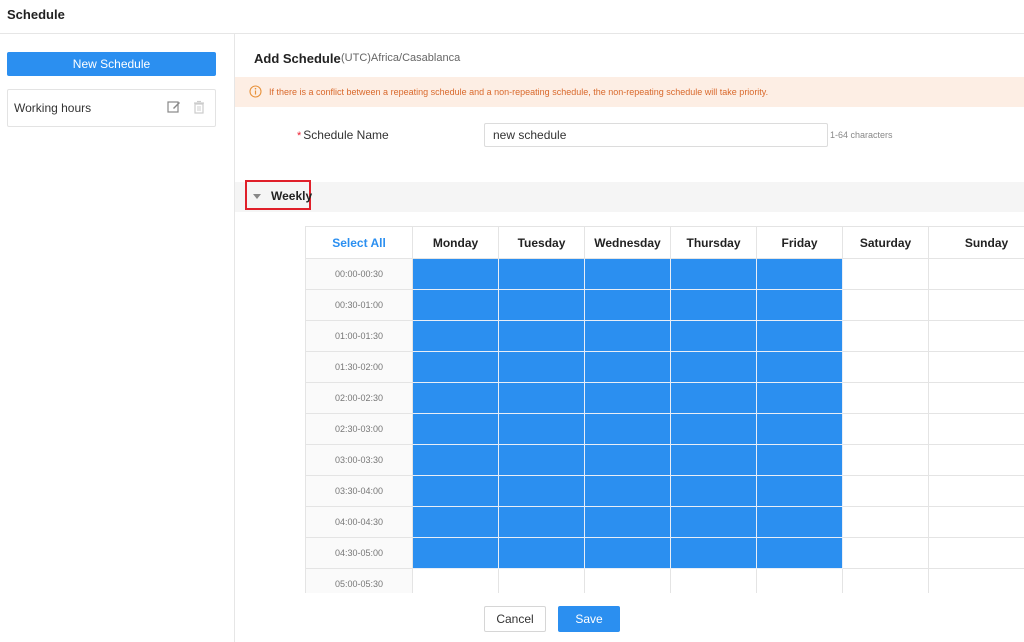 Image resolution: width=1024 pixels, height=642 pixels. I want to click on name-length-hint: 1-64 characters, so click(861, 135).